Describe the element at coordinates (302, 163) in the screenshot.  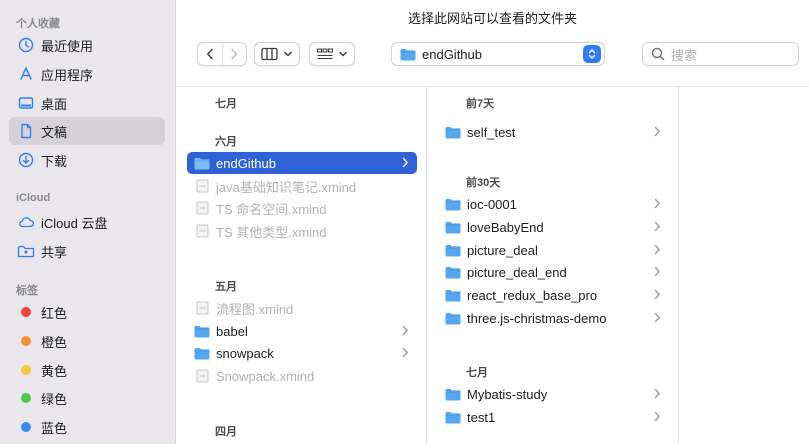
I see `file-row-endgithub: endGithub` at that location.